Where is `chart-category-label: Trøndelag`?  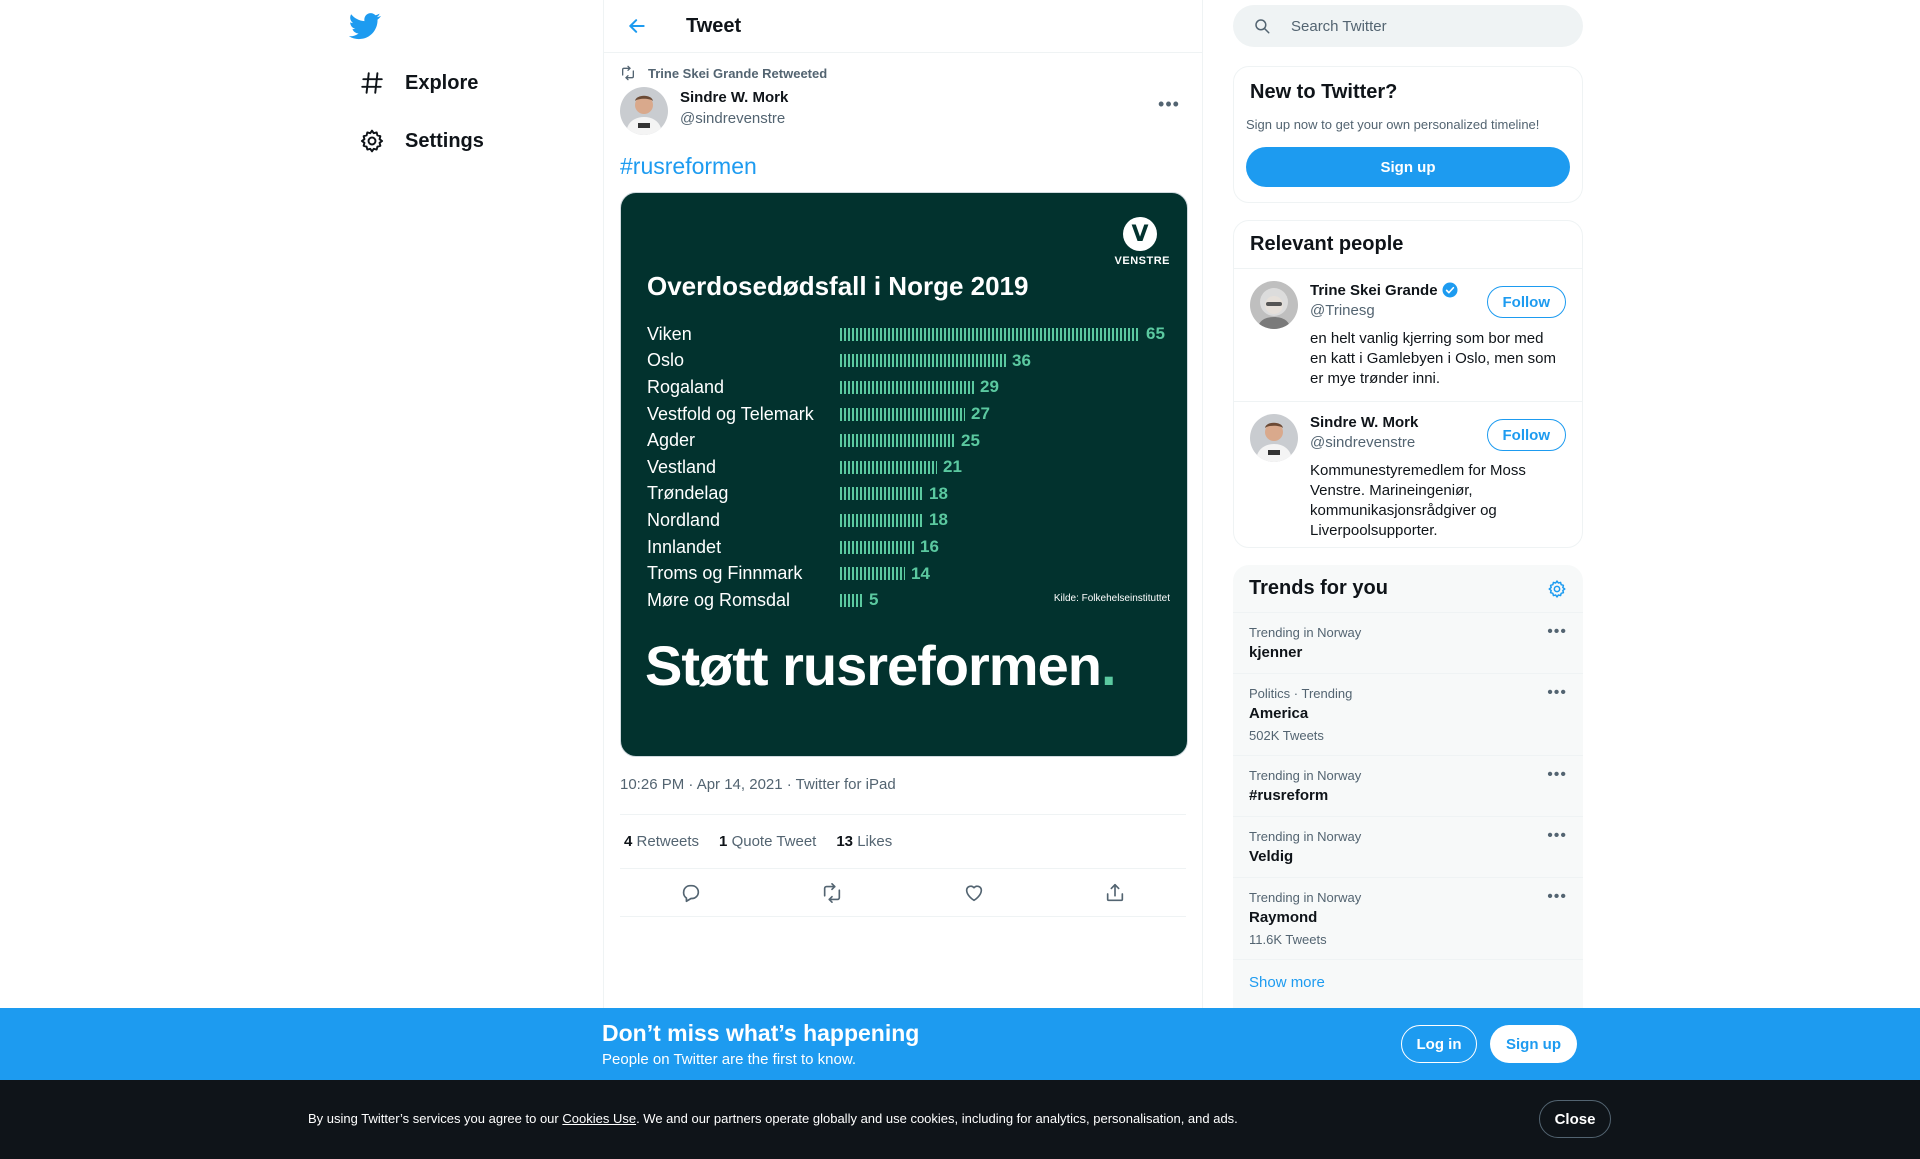 chart-category-label: Trøndelag is located at coordinates (688, 493).